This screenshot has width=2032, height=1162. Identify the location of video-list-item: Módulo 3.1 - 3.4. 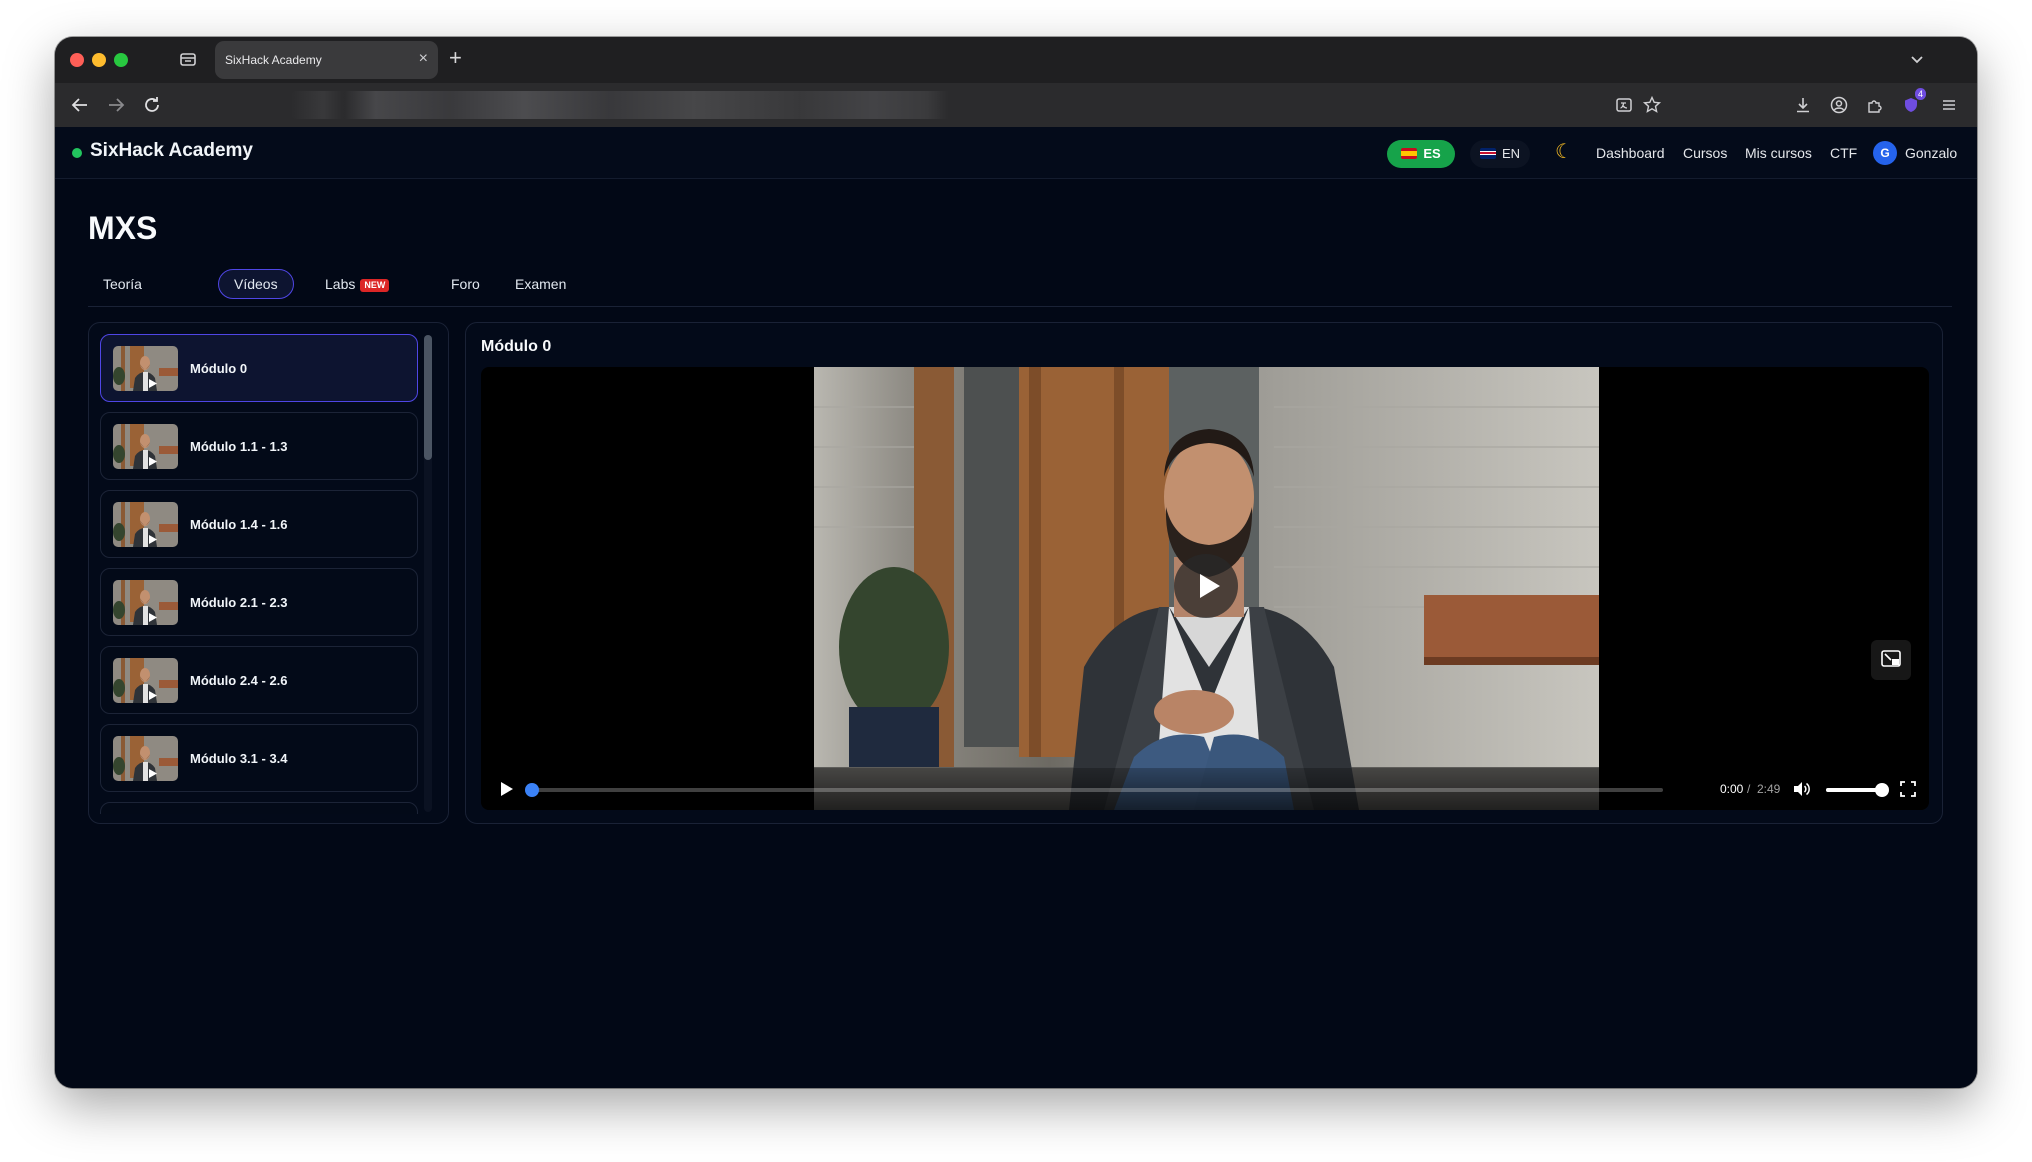
(259, 758).